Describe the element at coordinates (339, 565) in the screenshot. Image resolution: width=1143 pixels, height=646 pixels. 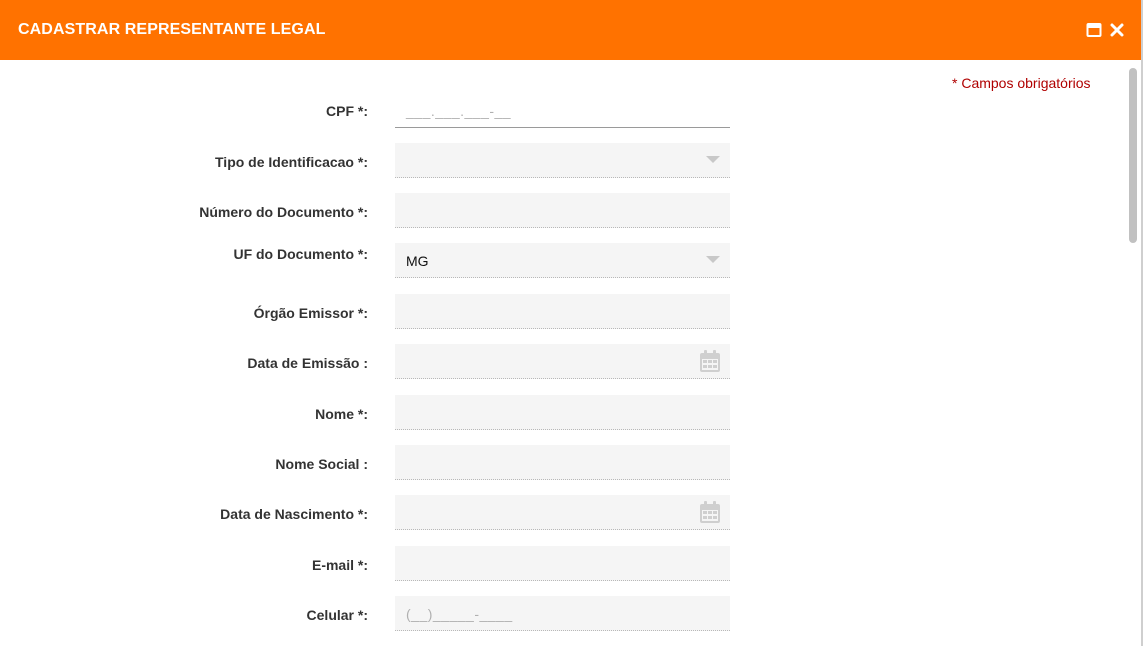
I see `email-label: E-mail *:` at that location.